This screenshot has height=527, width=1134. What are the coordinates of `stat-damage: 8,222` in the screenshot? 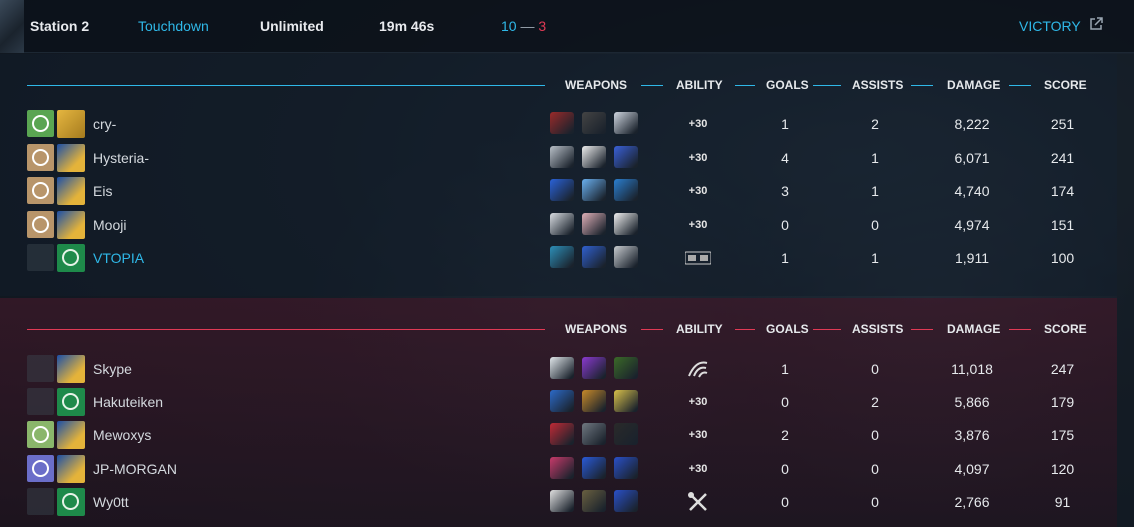 It's located at (972, 124).